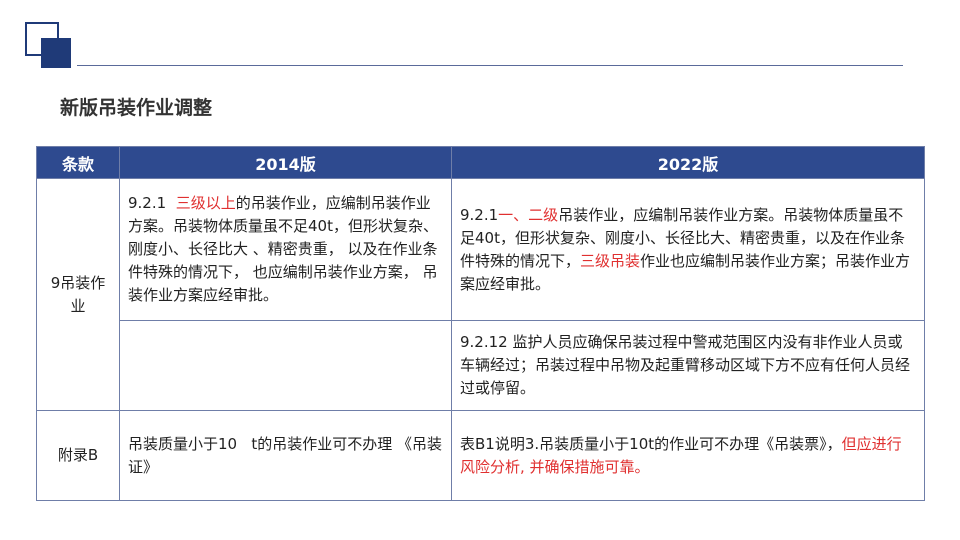 The width and height of the screenshot is (960, 540). What do you see at coordinates (78, 455) in the screenshot?
I see `clause-appendix-b: 附录B` at bounding box center [78, 455].